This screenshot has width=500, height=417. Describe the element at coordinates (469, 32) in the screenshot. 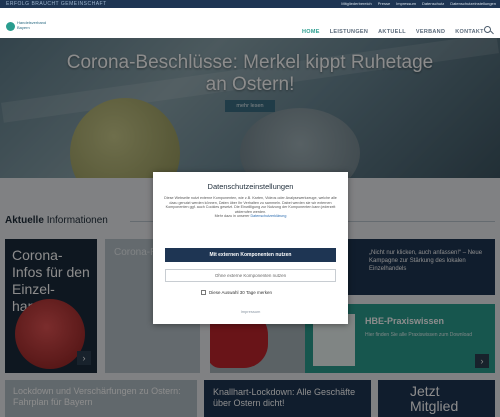

I see `nav-kontakt: KONTAKT` at that location.